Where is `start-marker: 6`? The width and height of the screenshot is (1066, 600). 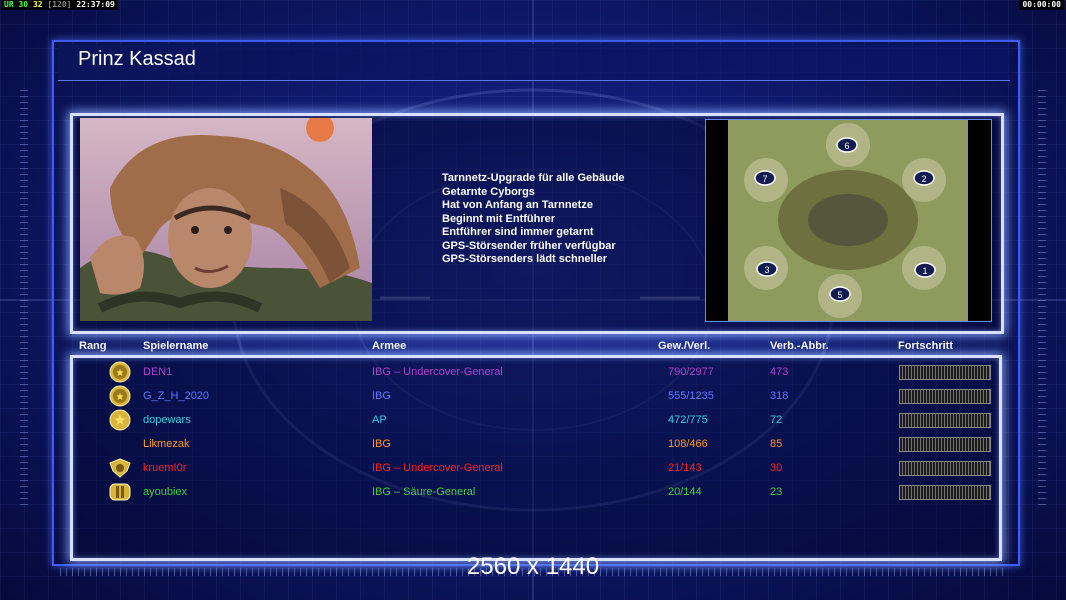 start-marker: 6 is located at coordinates (847, 145).